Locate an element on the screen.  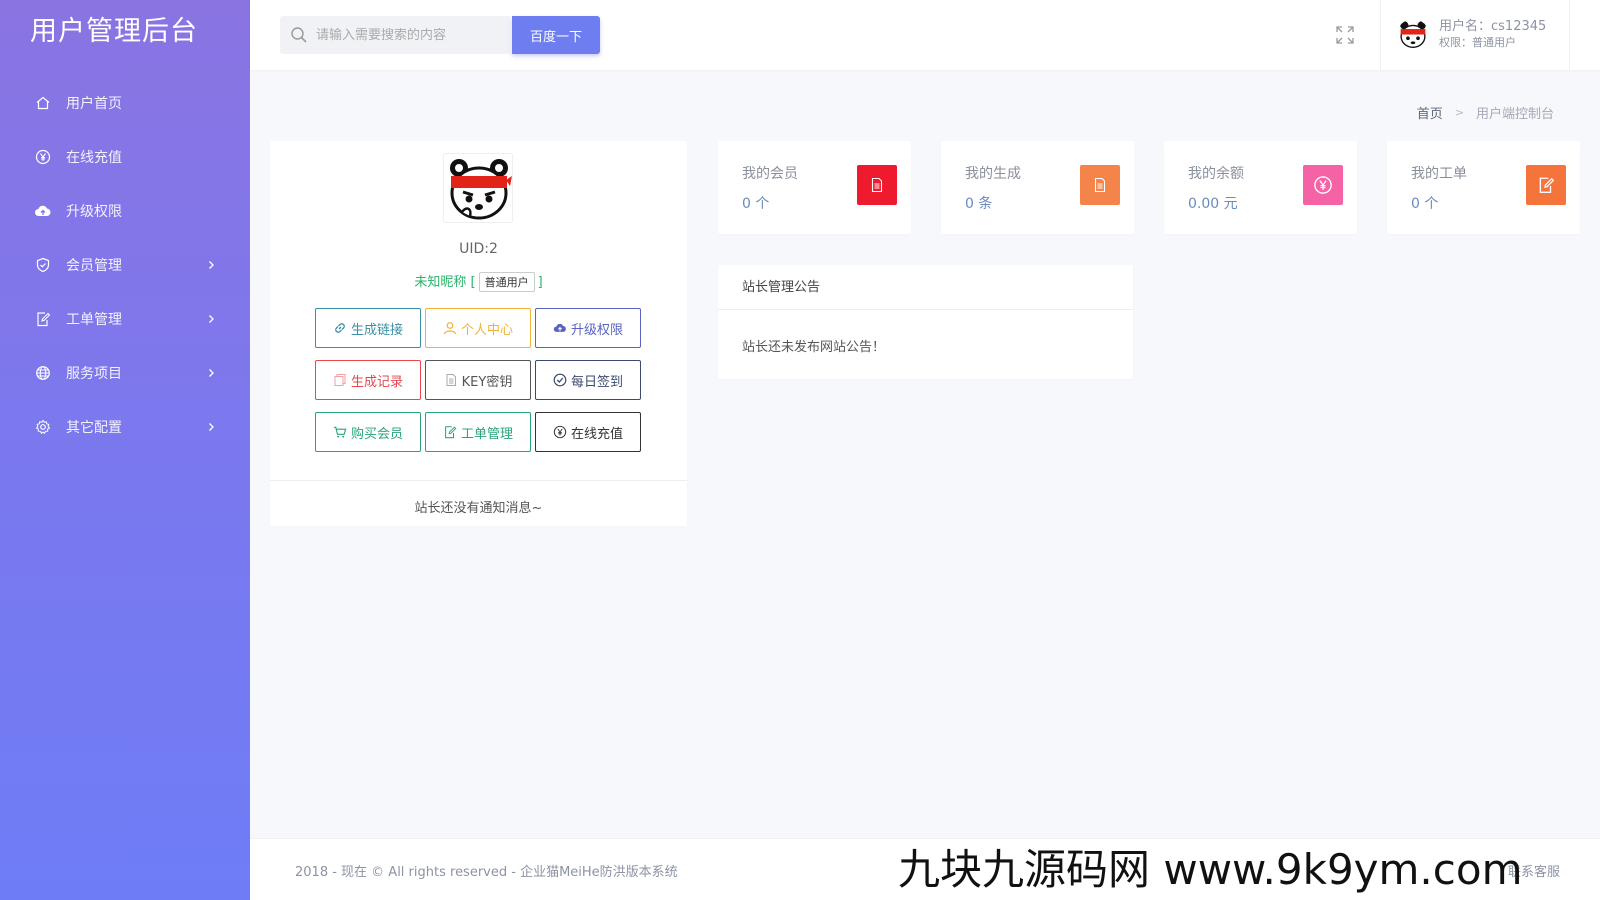
stat-card-members: 我的会员 0 个 is located at coordinates (814, 187).